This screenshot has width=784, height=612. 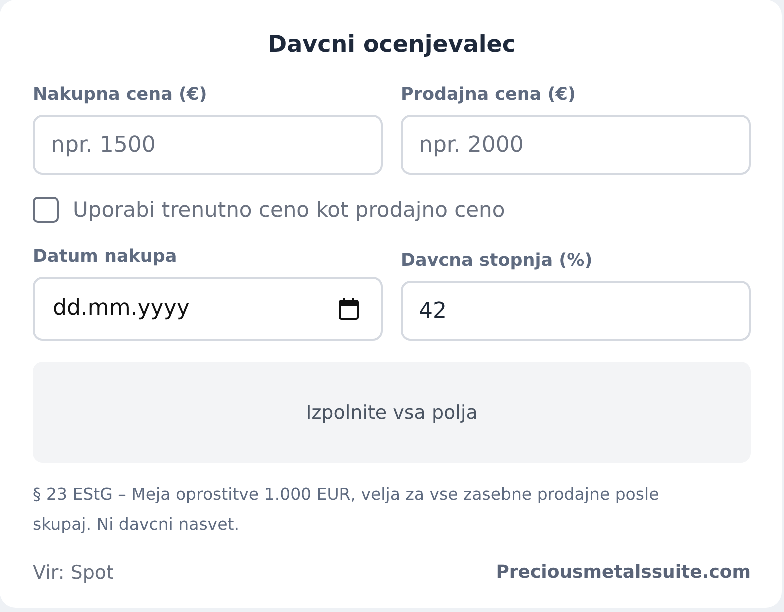 What do you see at coordinates (623, 573) in the screenshot?
I see `brand-link: Preciousmetalssuite.com` at bounding box center [623, 573].